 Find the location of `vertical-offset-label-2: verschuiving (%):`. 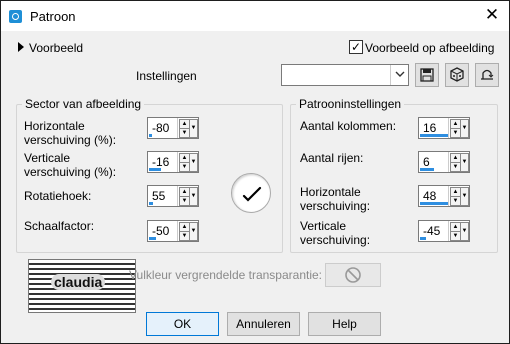

vertical-offset-label-2: verschuiving (%): is located at coordinates (70, 172).